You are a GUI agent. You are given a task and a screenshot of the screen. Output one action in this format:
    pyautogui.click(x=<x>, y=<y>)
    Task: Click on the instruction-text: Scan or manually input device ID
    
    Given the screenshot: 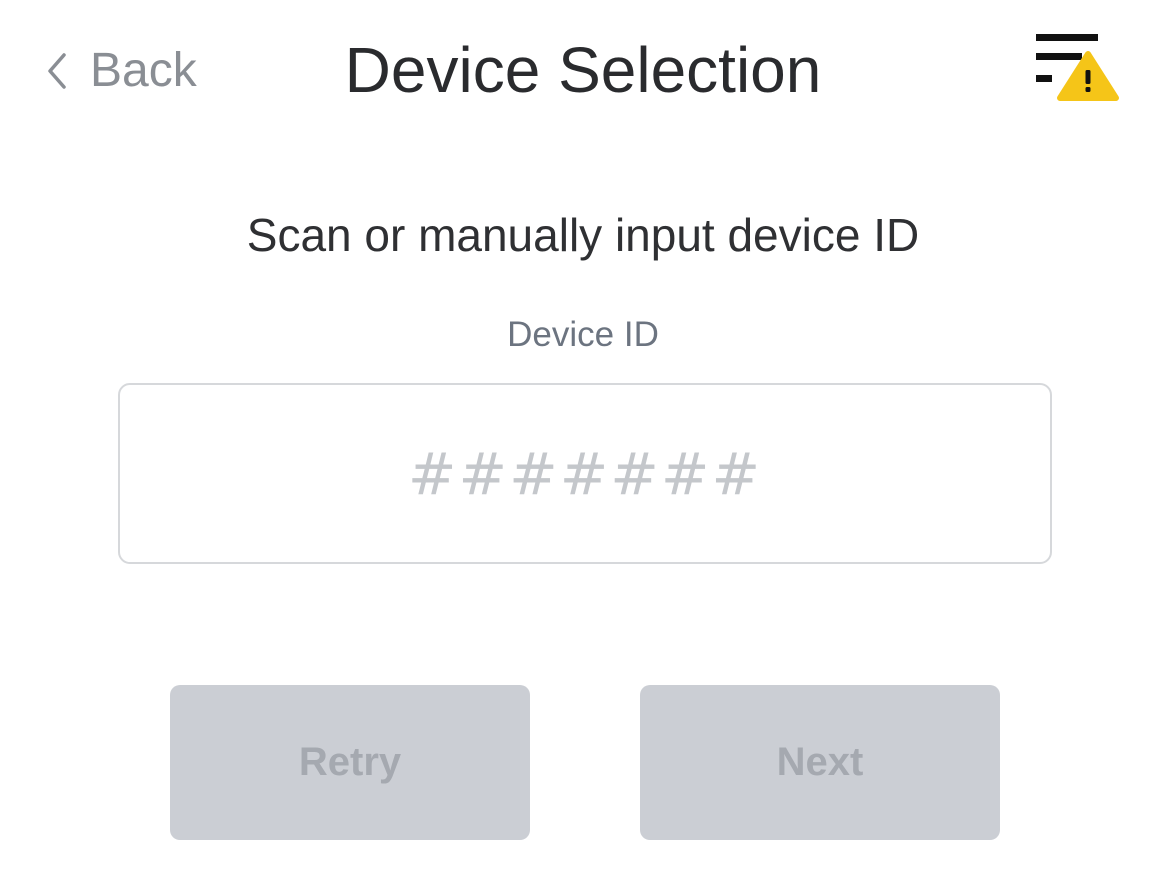 What is the action you would take?
    pyautogui.click(x=583, y=235)
    